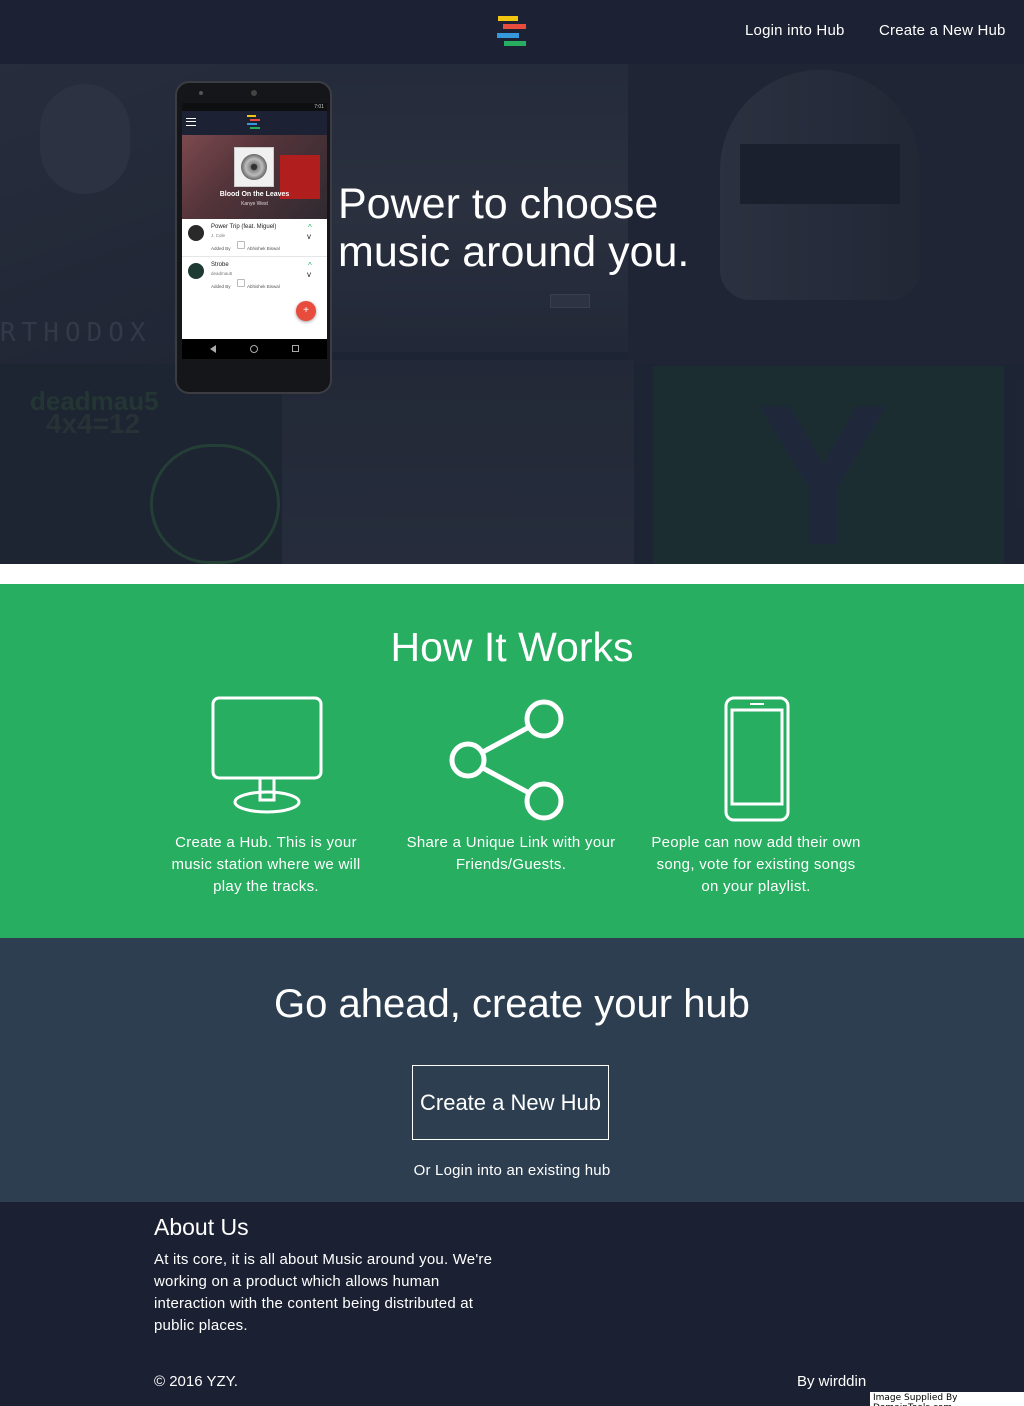 The image size is (1024, 1406). What do you see at coordinates (942, 30) in the screenshot?
I see `create-hub-link: Create a New Hub` at bounding box center [942, 30].